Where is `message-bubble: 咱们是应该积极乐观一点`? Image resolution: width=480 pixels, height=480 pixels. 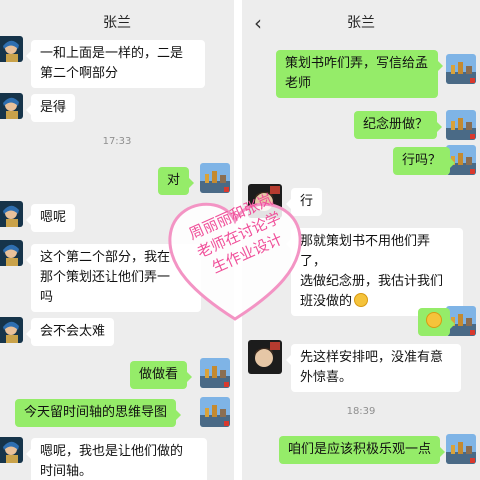
message-bubble: 咱们是应该积极乐观一点 is located at coordinates (362, 450).